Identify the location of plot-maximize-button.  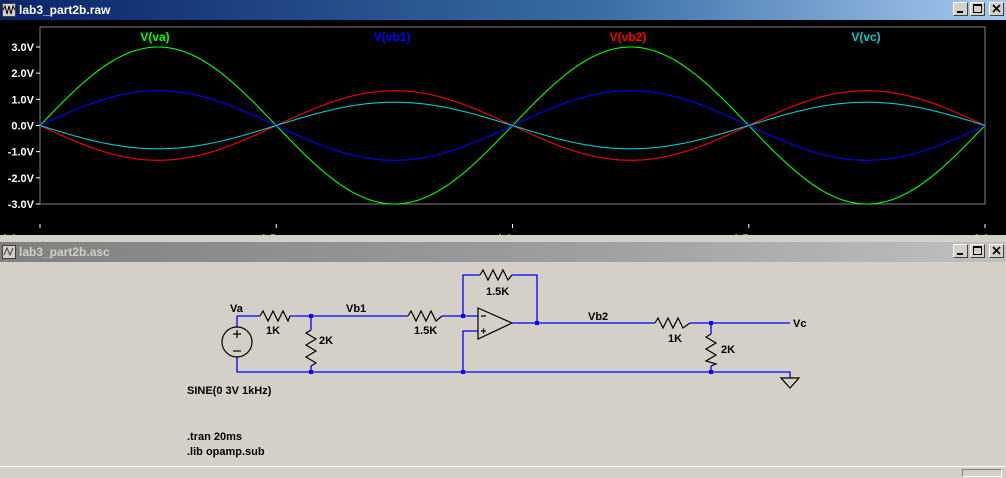
(977, 9).